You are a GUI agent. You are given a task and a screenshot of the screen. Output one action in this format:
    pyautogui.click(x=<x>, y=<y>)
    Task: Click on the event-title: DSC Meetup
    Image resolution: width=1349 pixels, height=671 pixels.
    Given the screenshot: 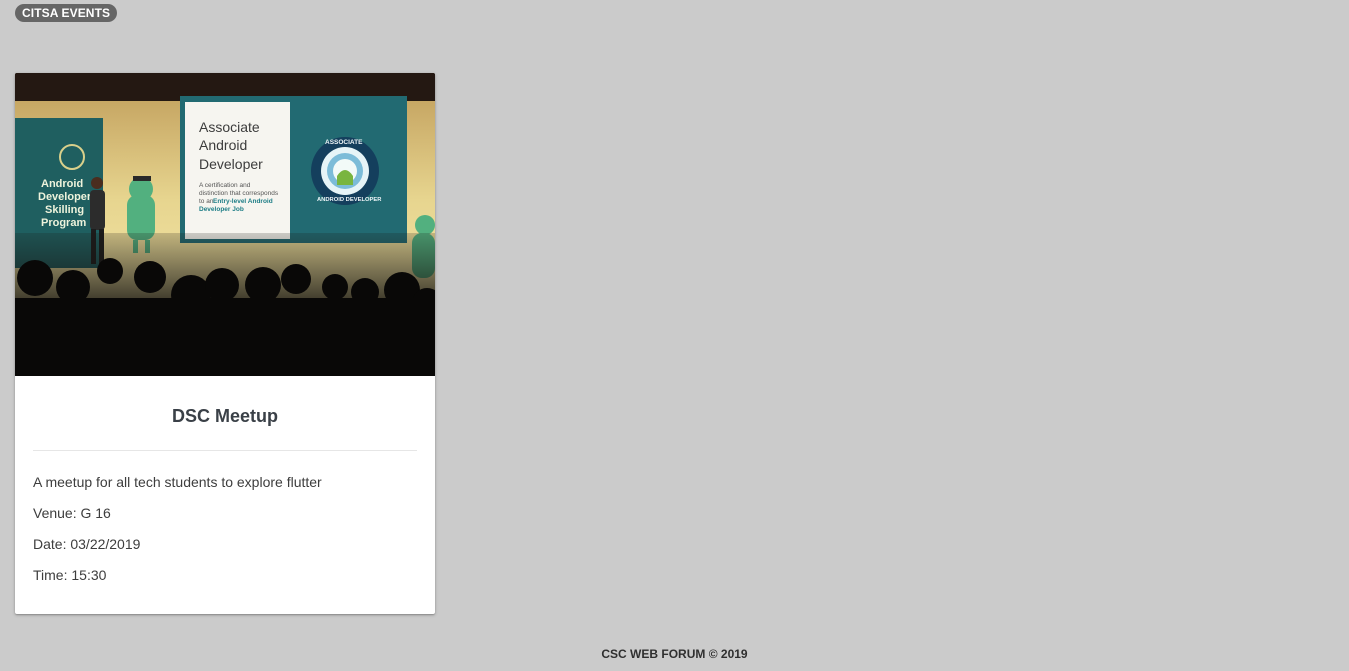 What is the action you would take?
    pyautogui.click(x=224, y=416)
    